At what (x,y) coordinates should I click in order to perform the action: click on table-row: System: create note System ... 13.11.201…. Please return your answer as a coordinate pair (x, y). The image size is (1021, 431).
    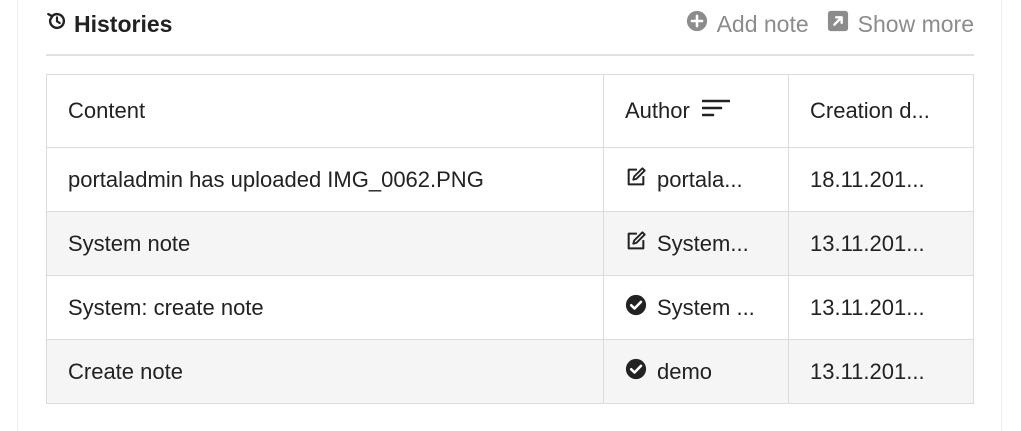
    Looking at the image, I should click on (510, 307).